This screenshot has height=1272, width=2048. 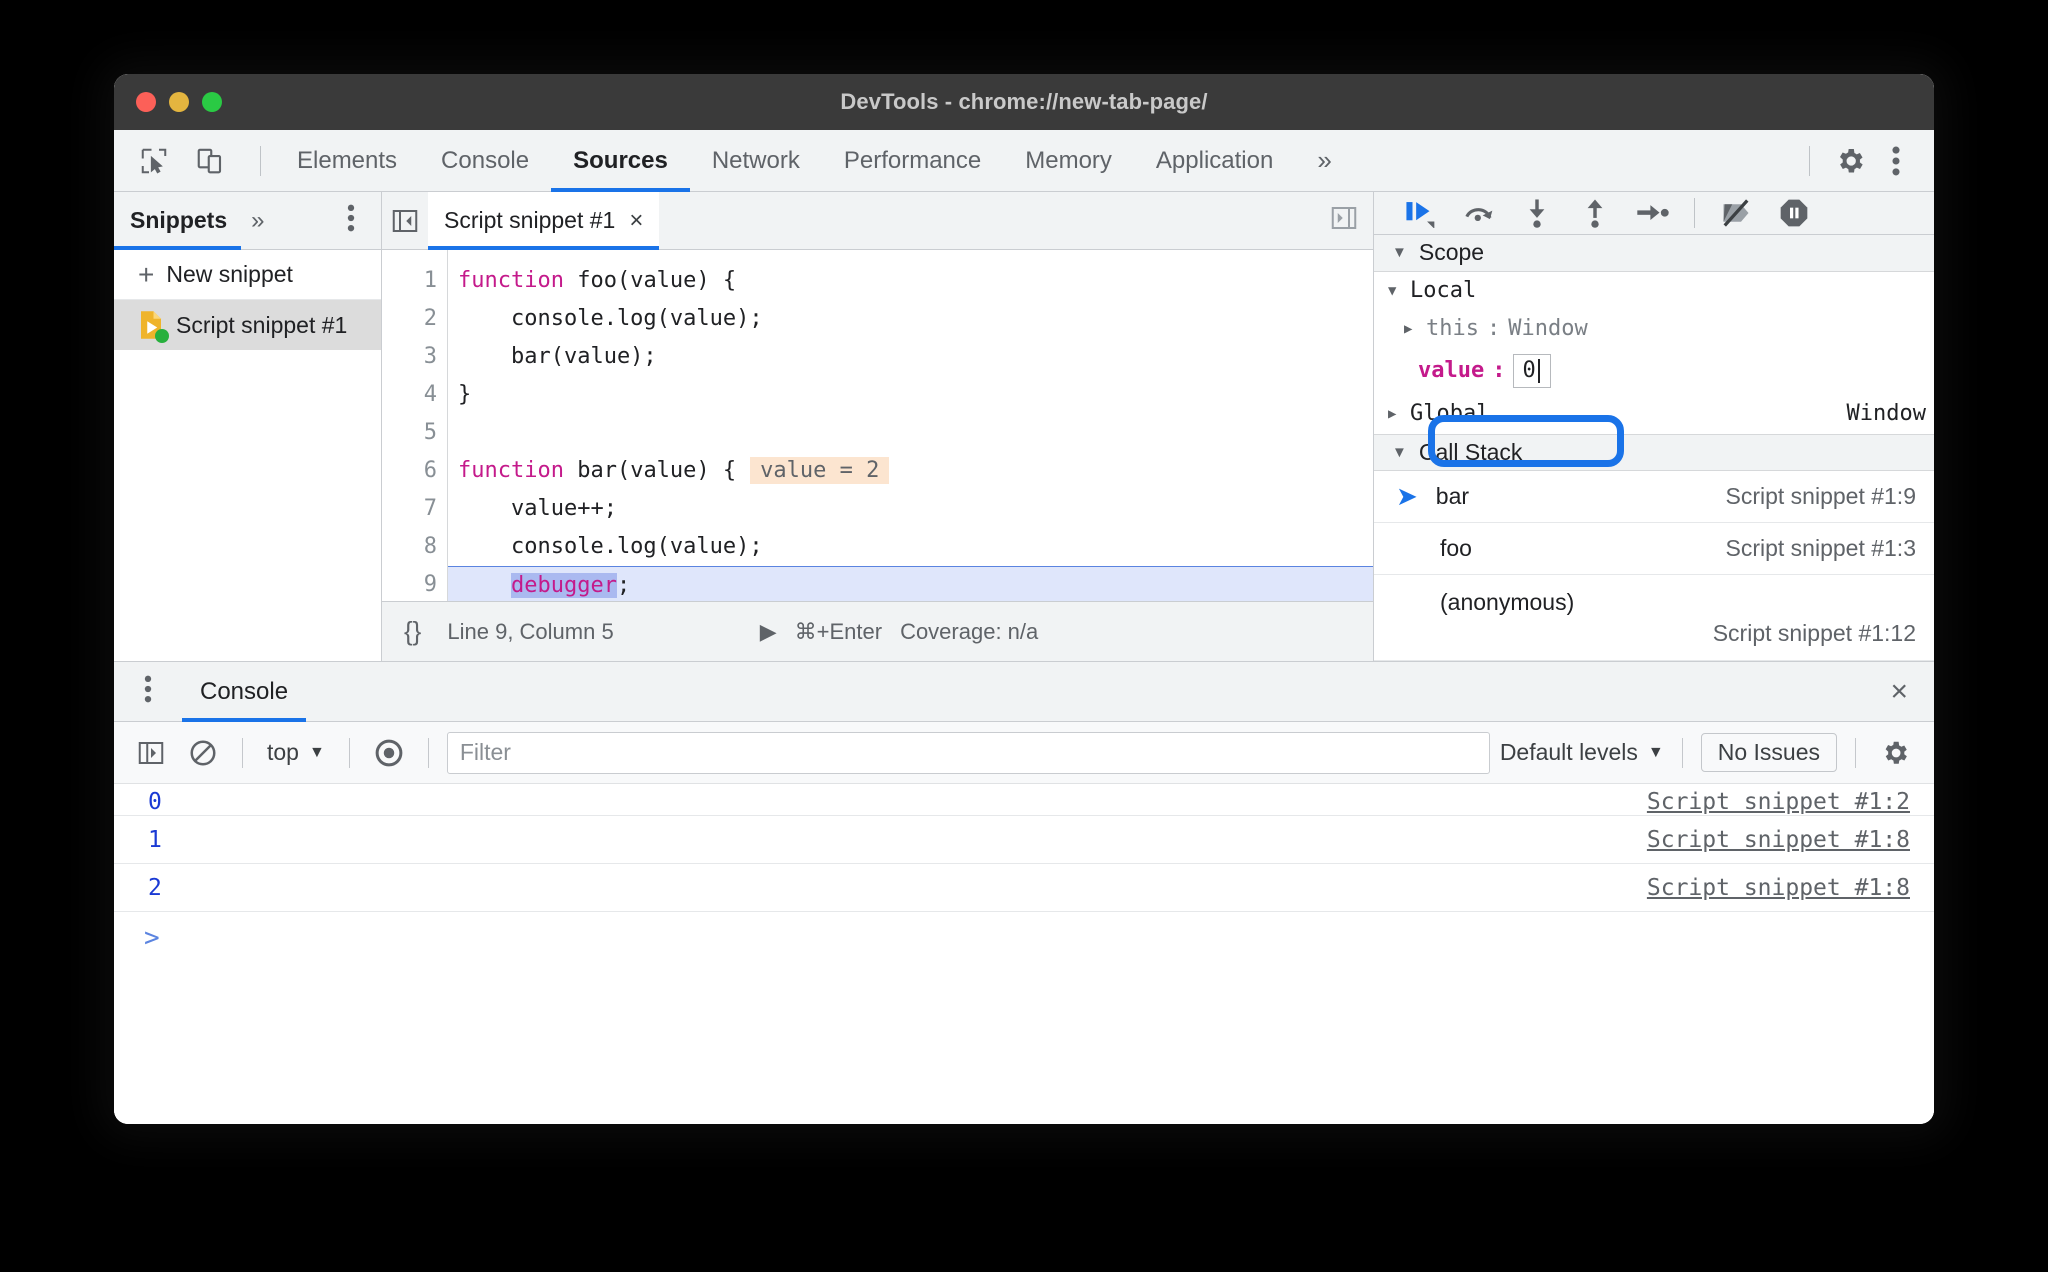 I want to click on kebab-menu-icon, so click(x=1896, y=161).